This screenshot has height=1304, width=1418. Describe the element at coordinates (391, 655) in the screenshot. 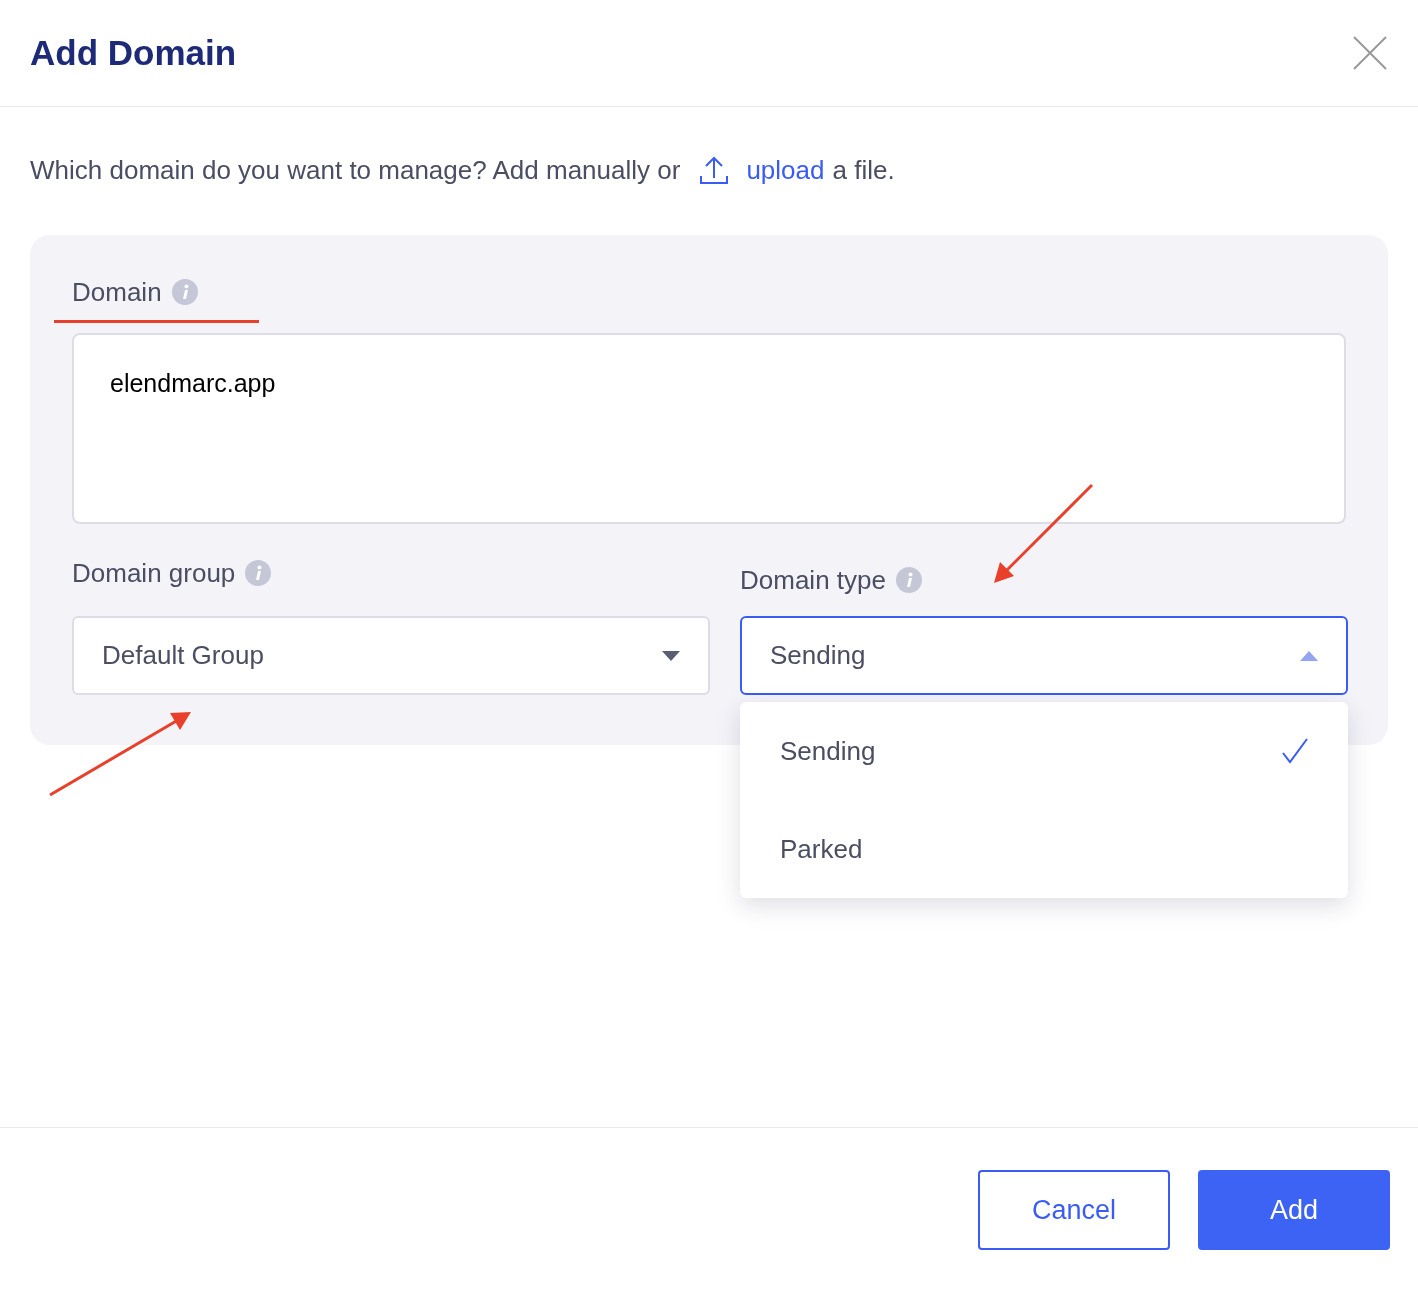

I see `select-field: Default Group` at that location.